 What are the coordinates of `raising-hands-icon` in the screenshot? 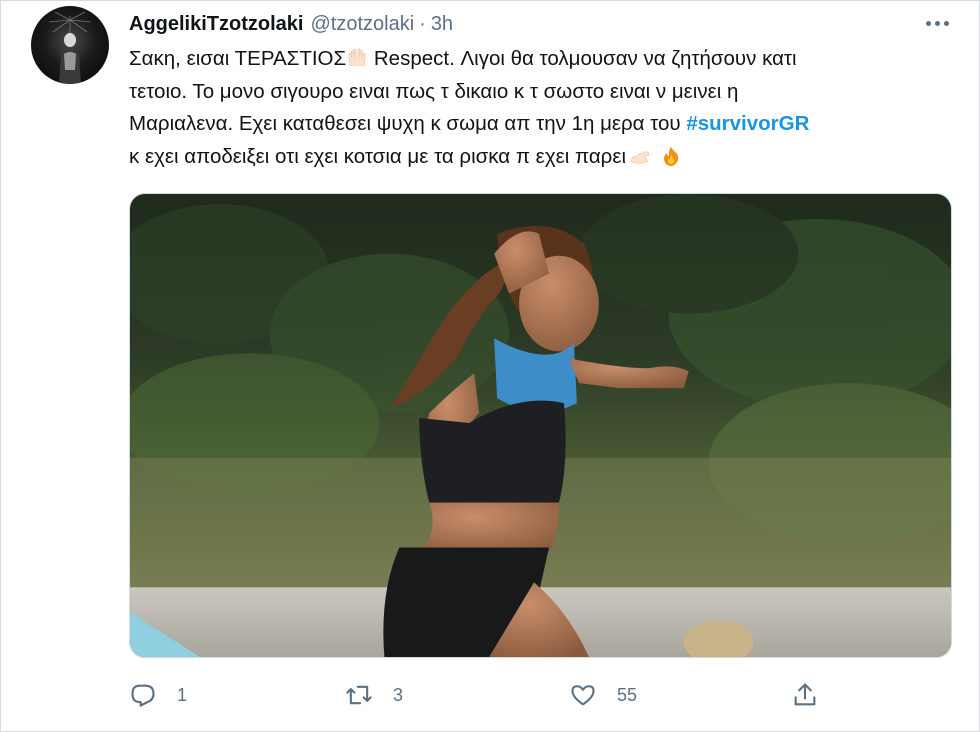 It's located at (357, 57).